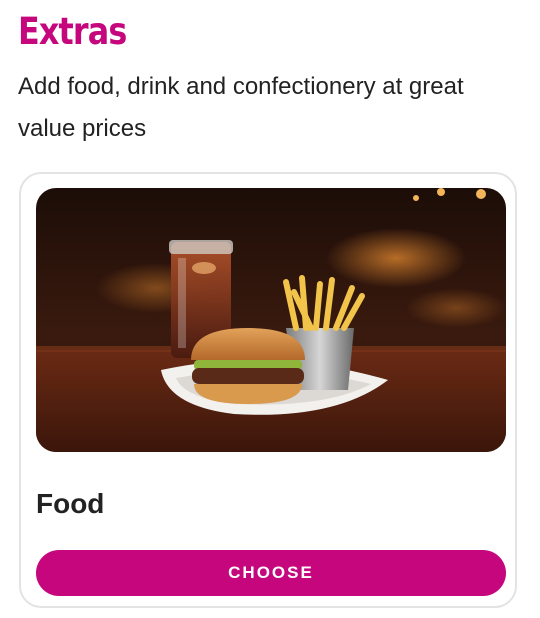 This screenshot has width=540, height=618. I want to click on card-title: Food, so click(70, 503).